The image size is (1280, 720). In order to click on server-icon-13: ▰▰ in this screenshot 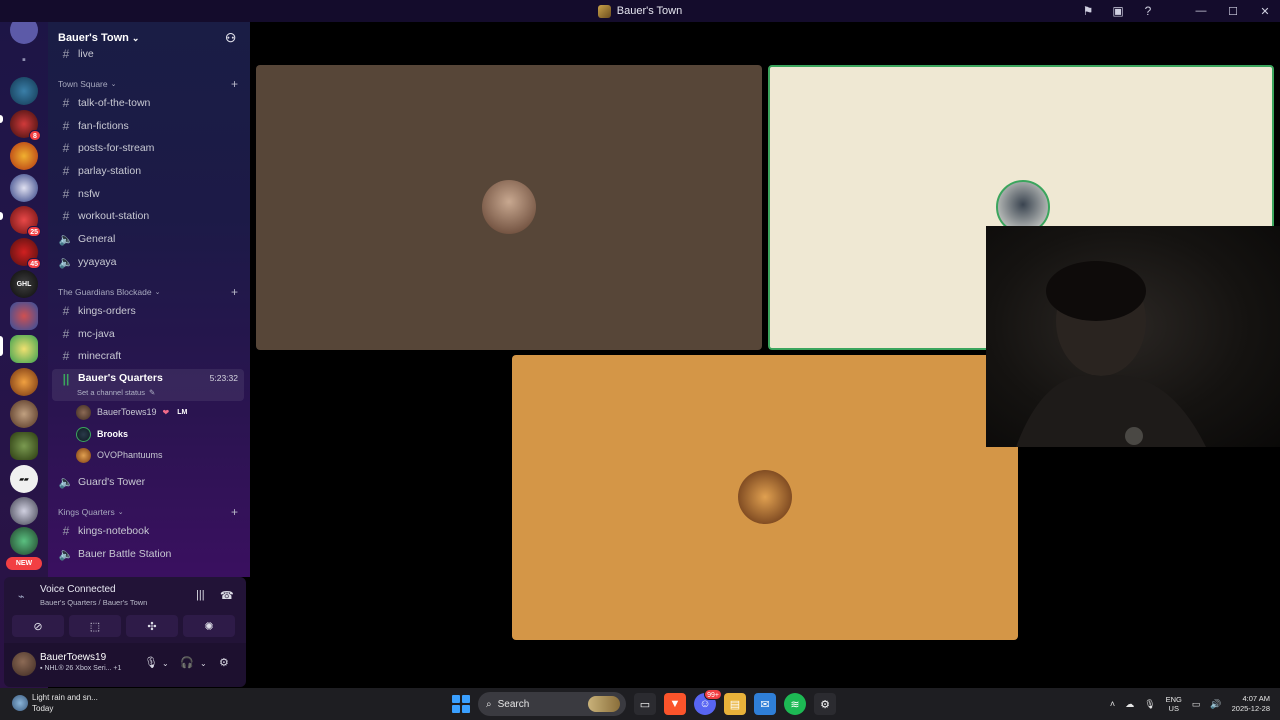, I will do `click(24, 479)`.